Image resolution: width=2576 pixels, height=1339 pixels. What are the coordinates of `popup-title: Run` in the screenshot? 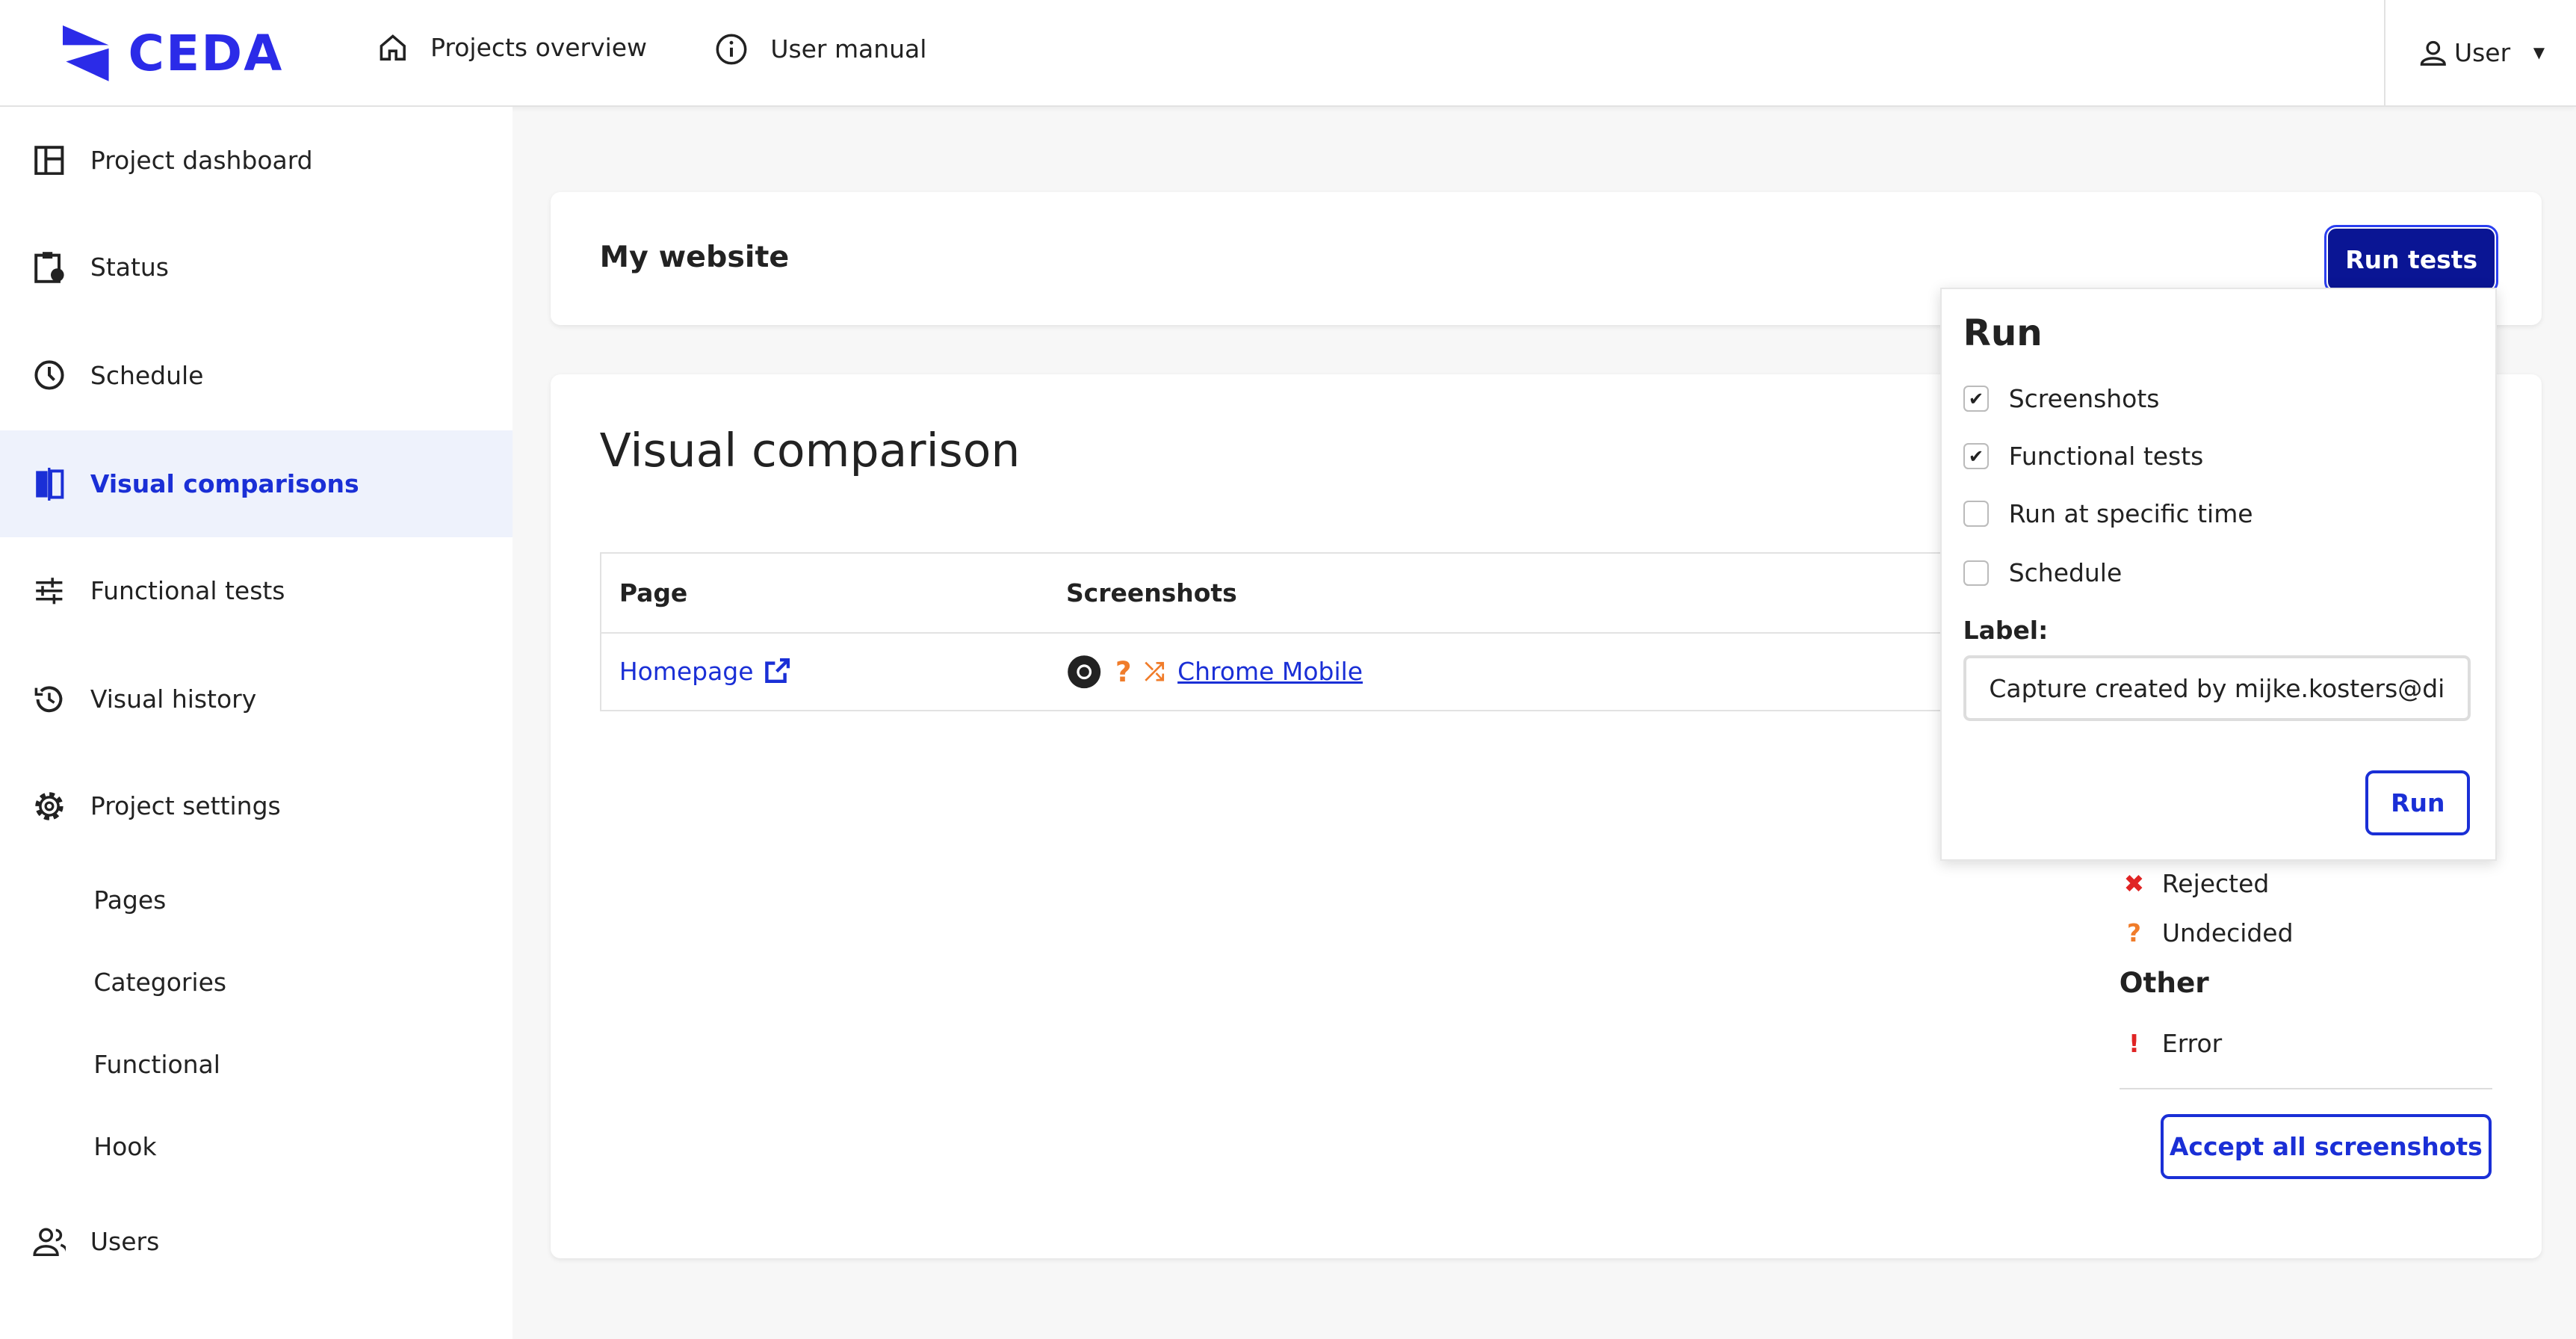 It's located at (2003, 333).